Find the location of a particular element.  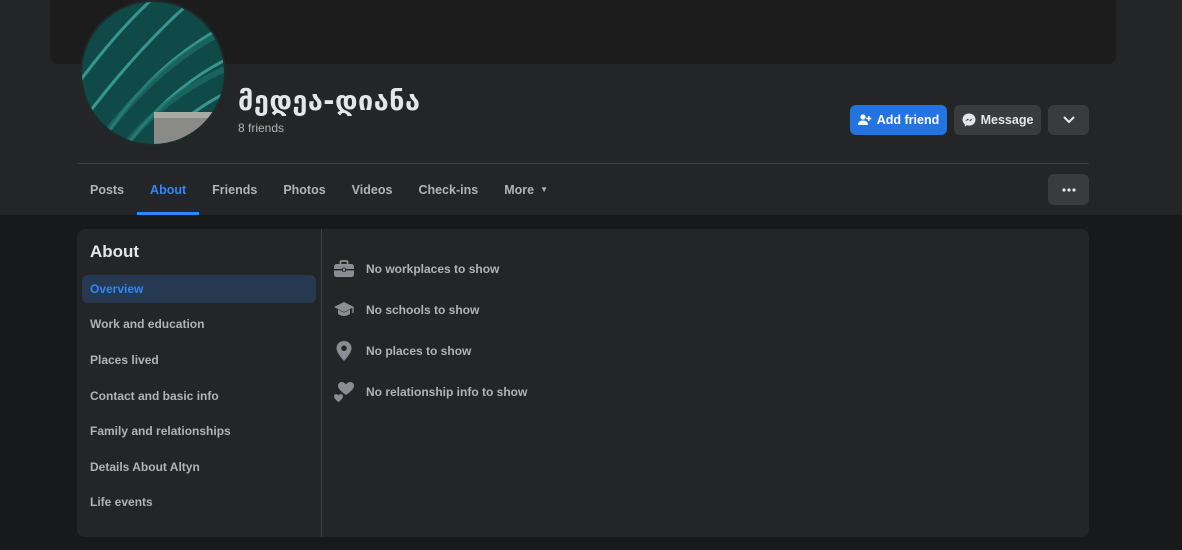

tab-label: Friends is located at coordinates (235, 189).